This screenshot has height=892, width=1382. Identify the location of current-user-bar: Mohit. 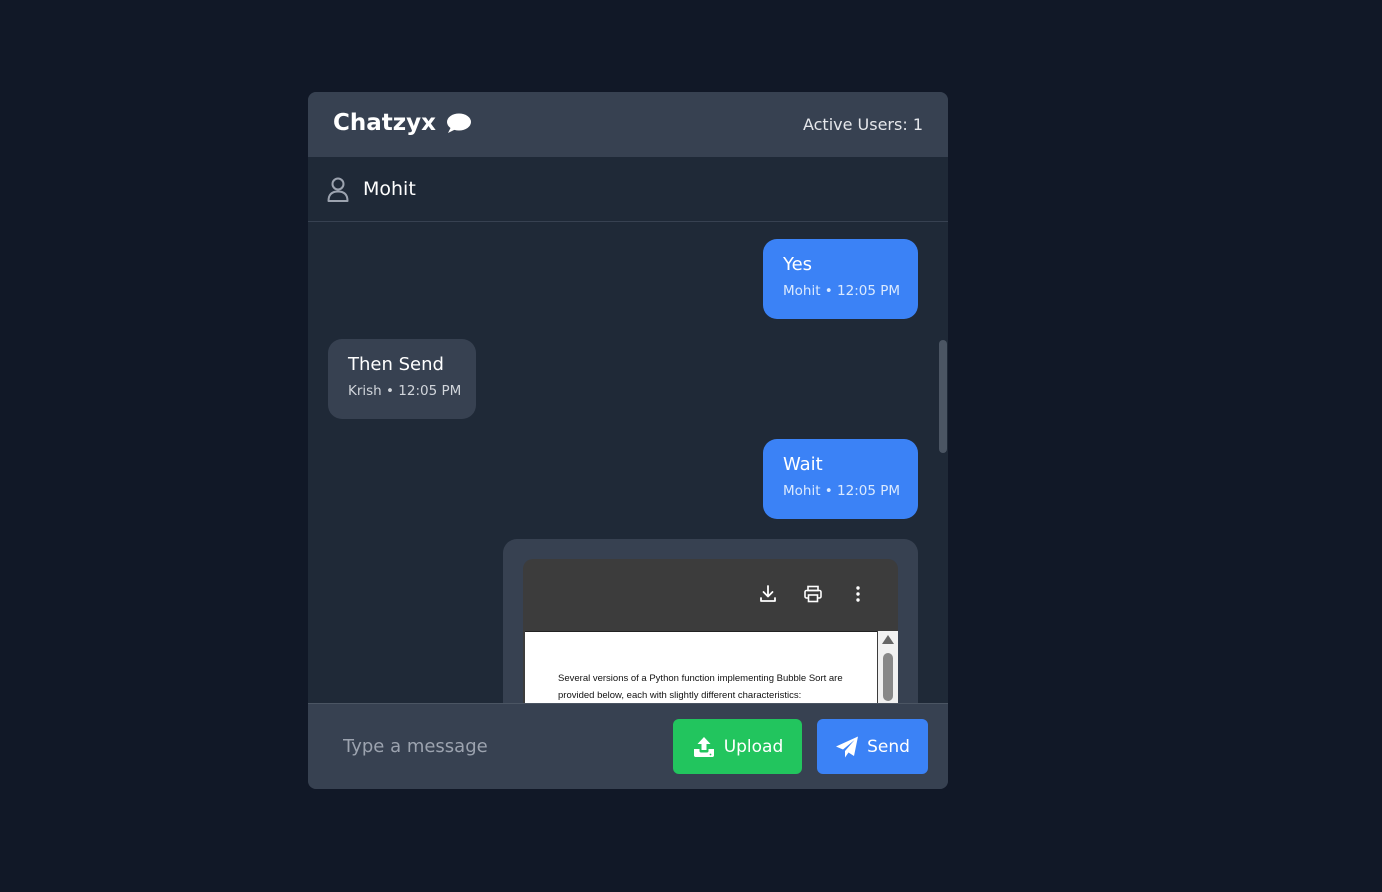
(628, 189).